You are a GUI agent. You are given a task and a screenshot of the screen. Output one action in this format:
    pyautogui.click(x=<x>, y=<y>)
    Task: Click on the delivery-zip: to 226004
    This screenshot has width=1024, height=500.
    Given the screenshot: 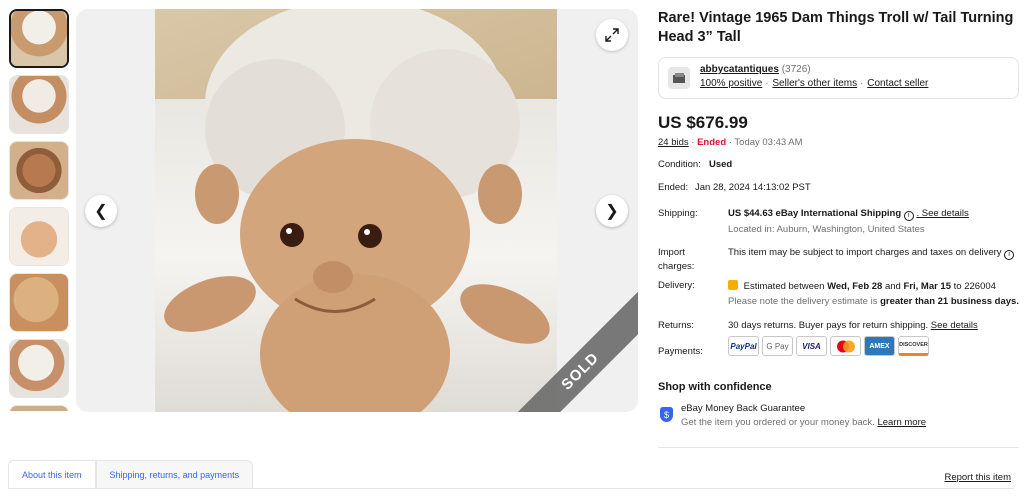 What is the action you would take?
    pyautogui.click(x=974, y=286)
    